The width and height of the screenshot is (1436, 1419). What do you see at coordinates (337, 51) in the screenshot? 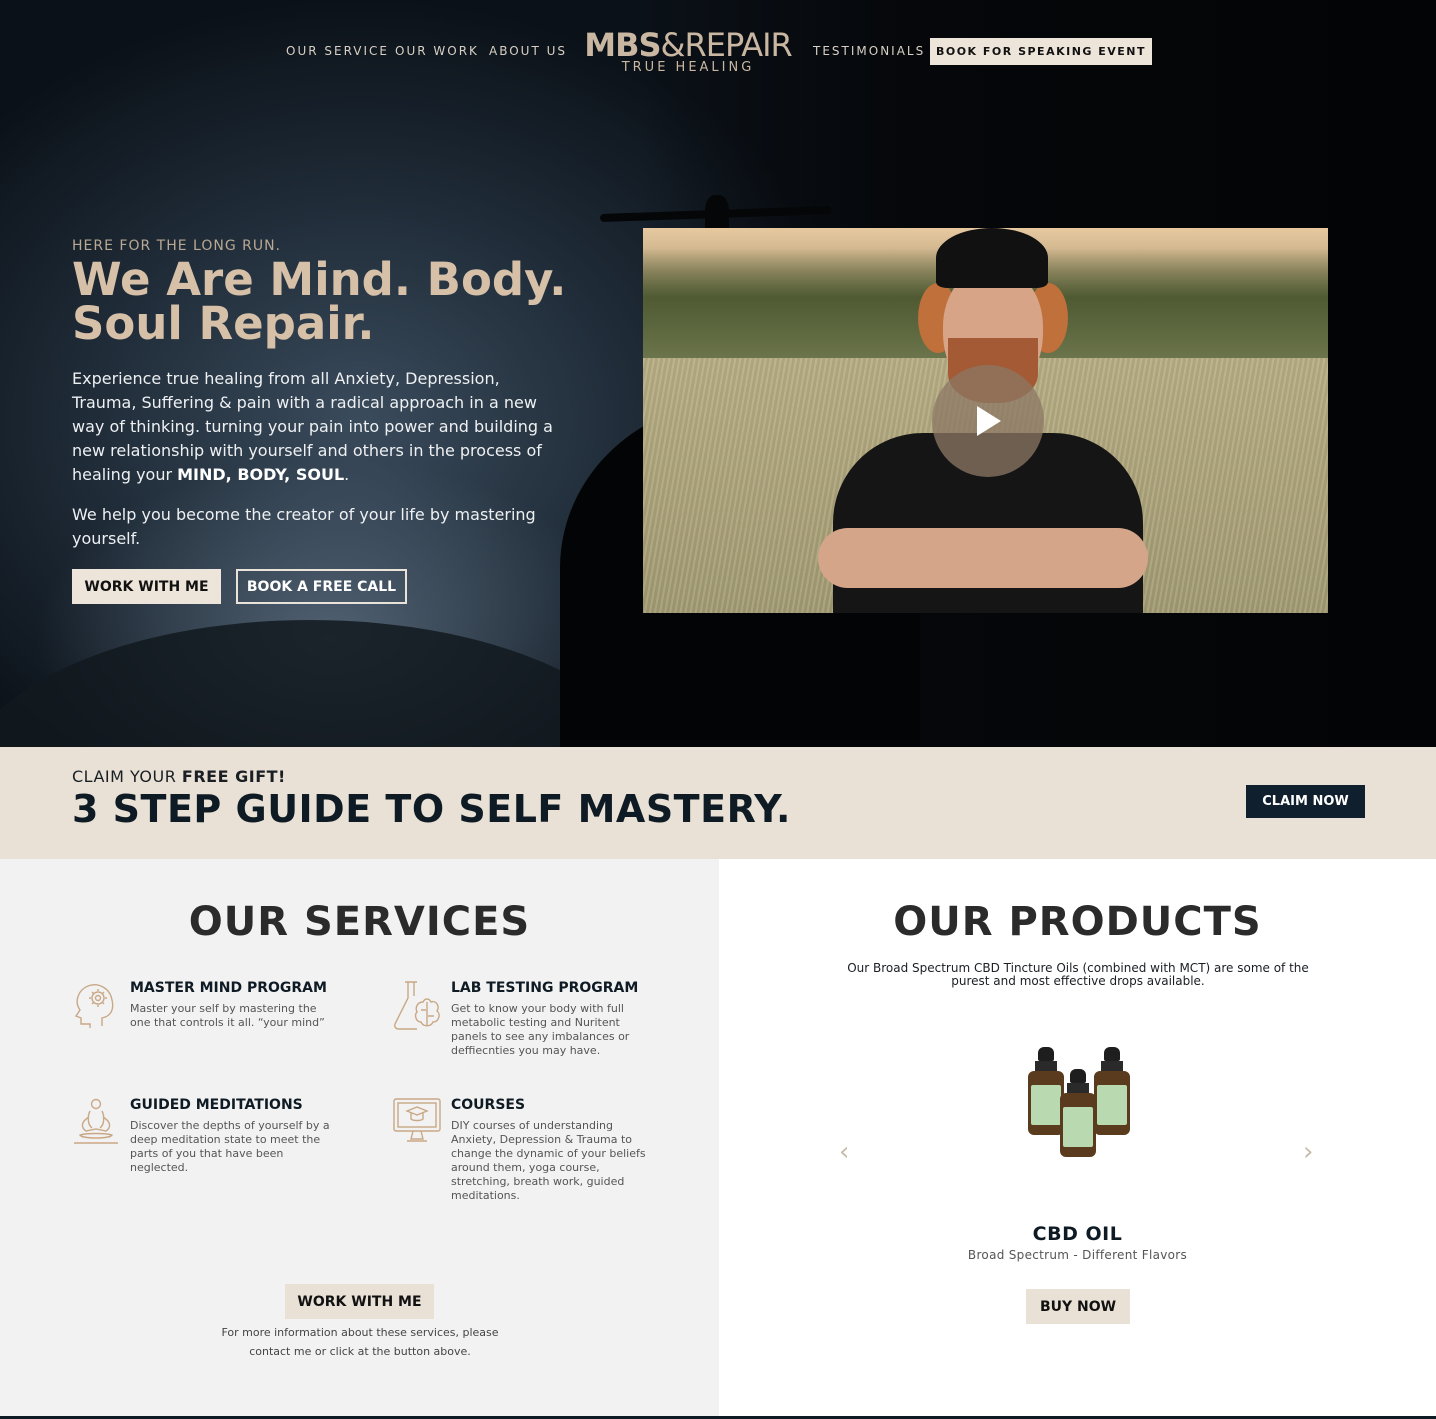
I see `nav-our-service: OUR SERVICE` at bounding box center [337, 51].